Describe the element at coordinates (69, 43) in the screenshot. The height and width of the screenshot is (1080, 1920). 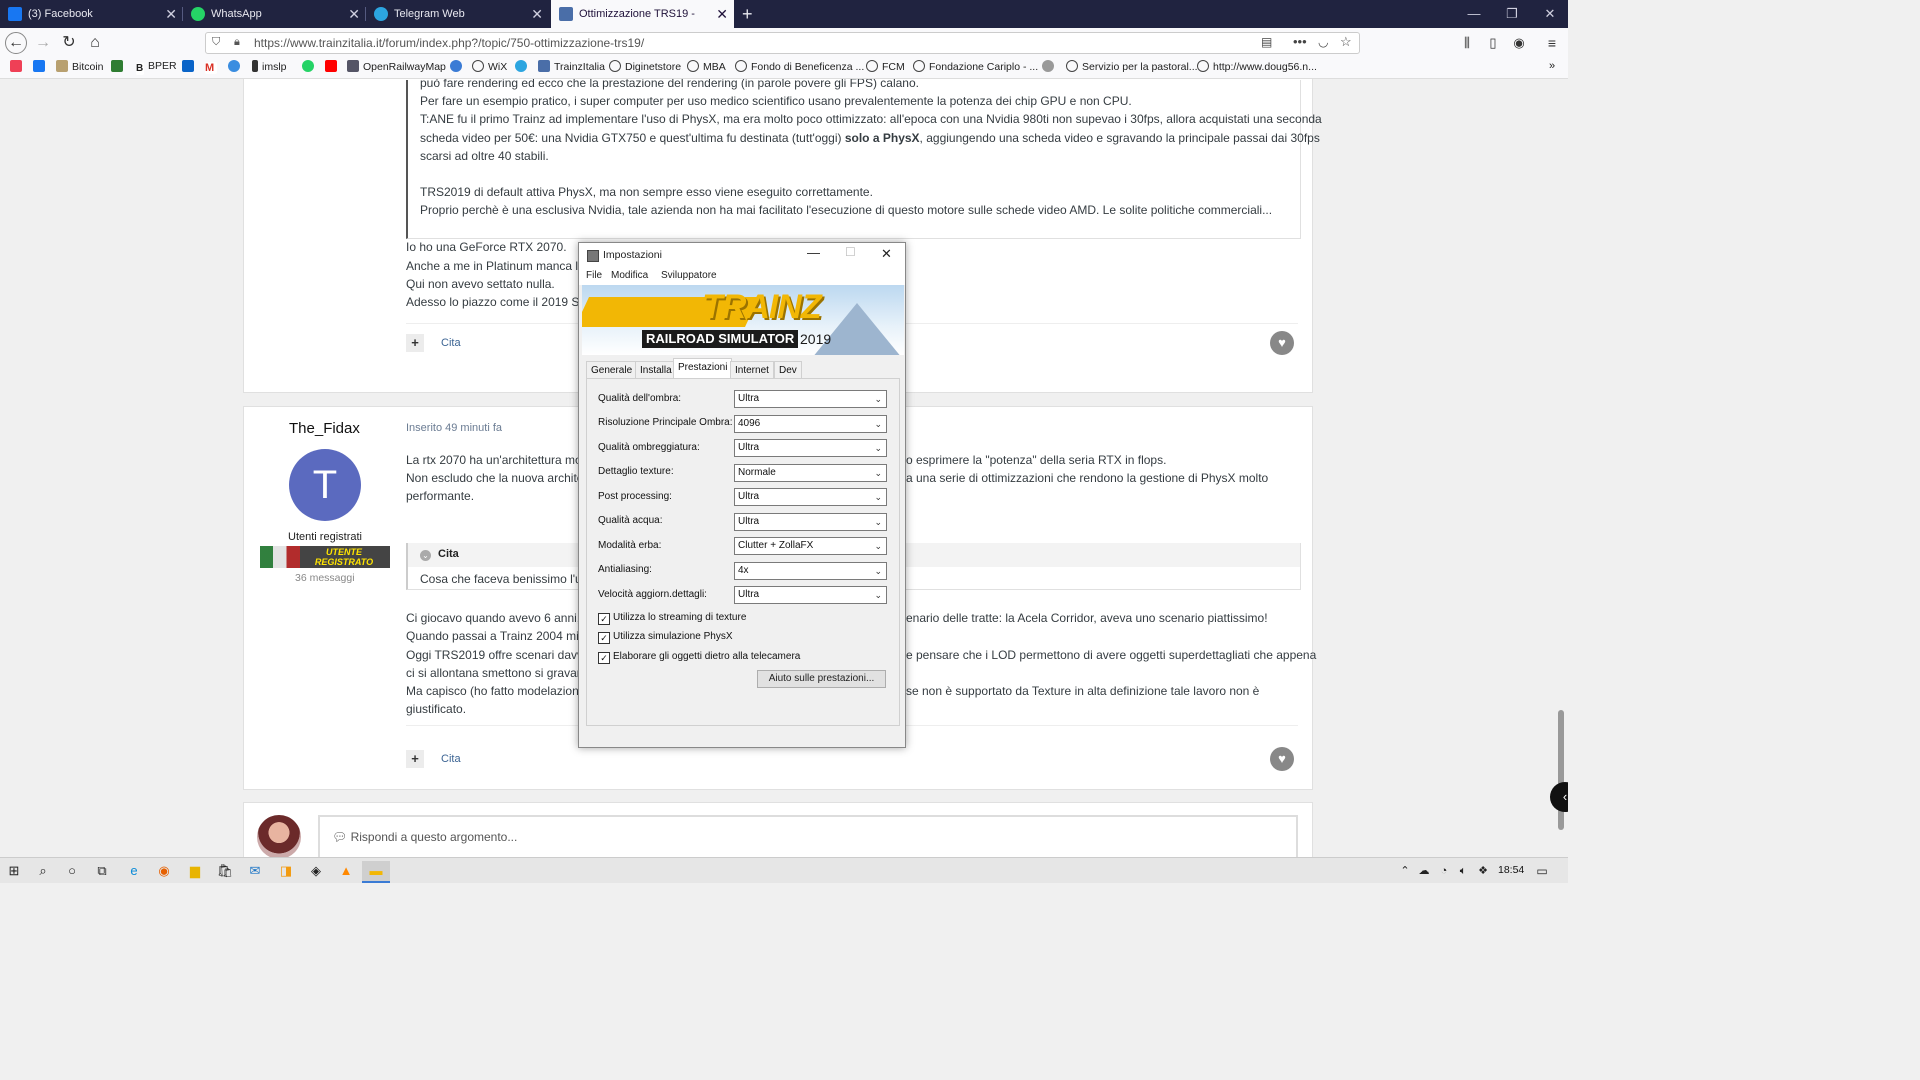
I see `reload-icon: ↻` at that location.